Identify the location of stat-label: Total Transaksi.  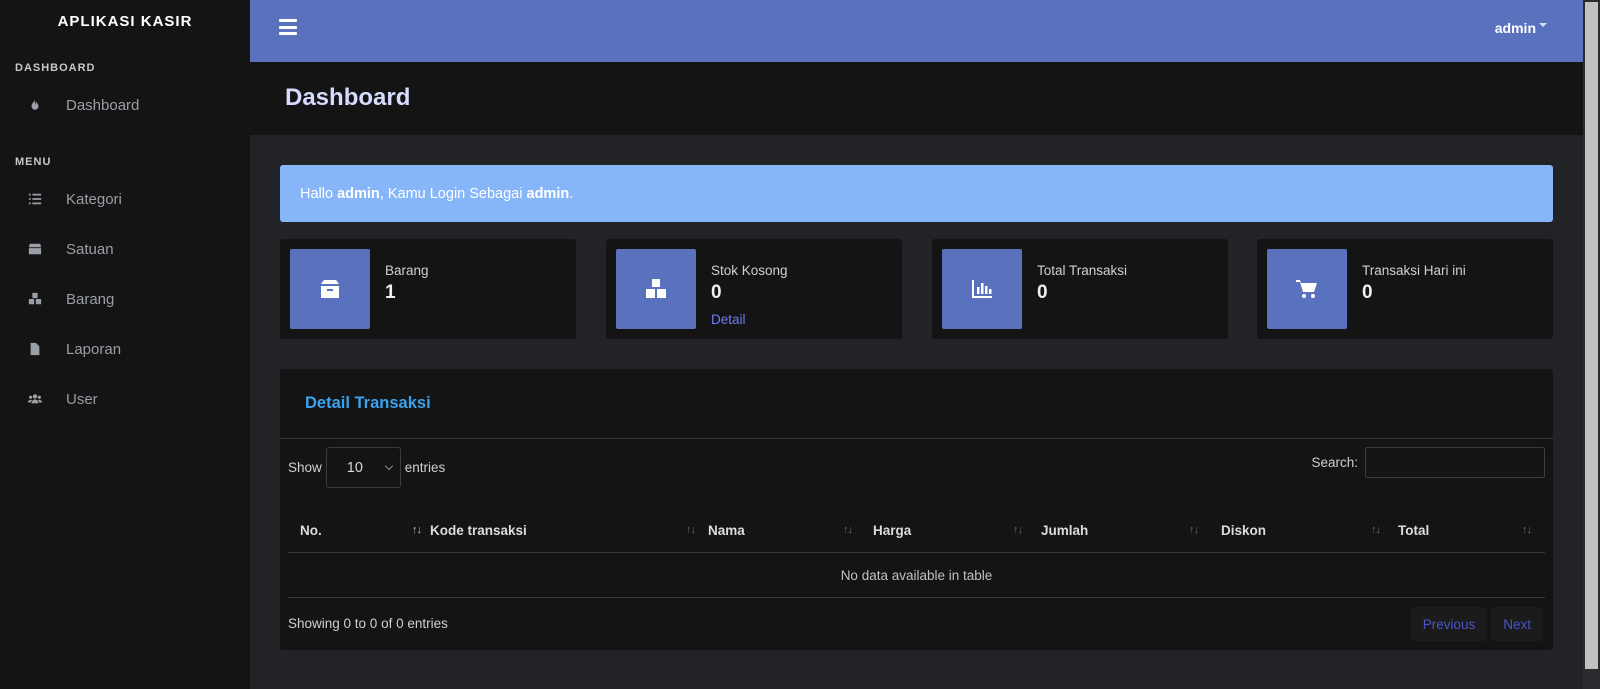
(1082, 270).